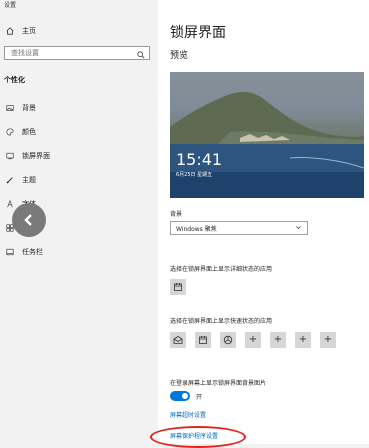 This screenshot has width=369, height=448. What do you see at coordinates (10, 132) in the screenshot?
I see `palette-icon` at bounding box center [10, 132].